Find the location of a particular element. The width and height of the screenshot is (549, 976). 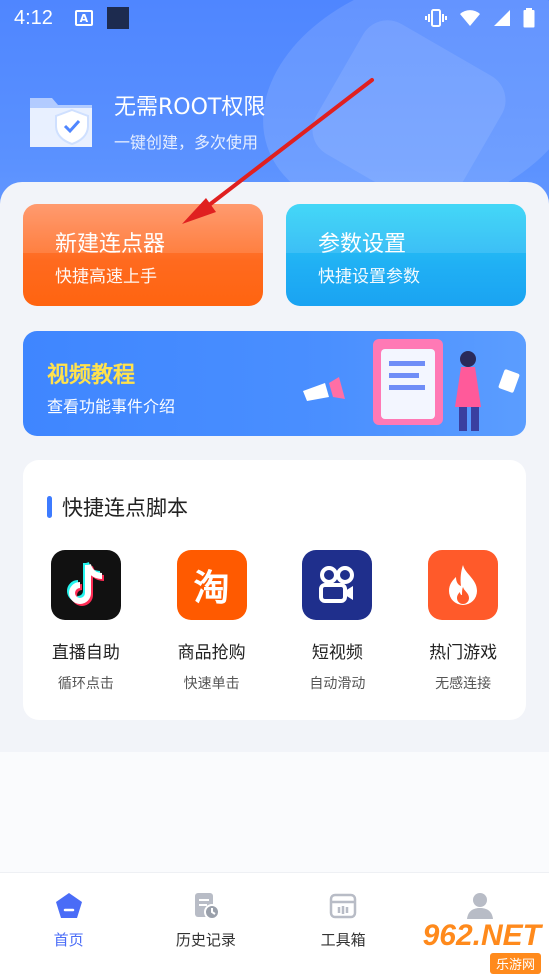

empty-content-area is located at coordinates (274, 812).